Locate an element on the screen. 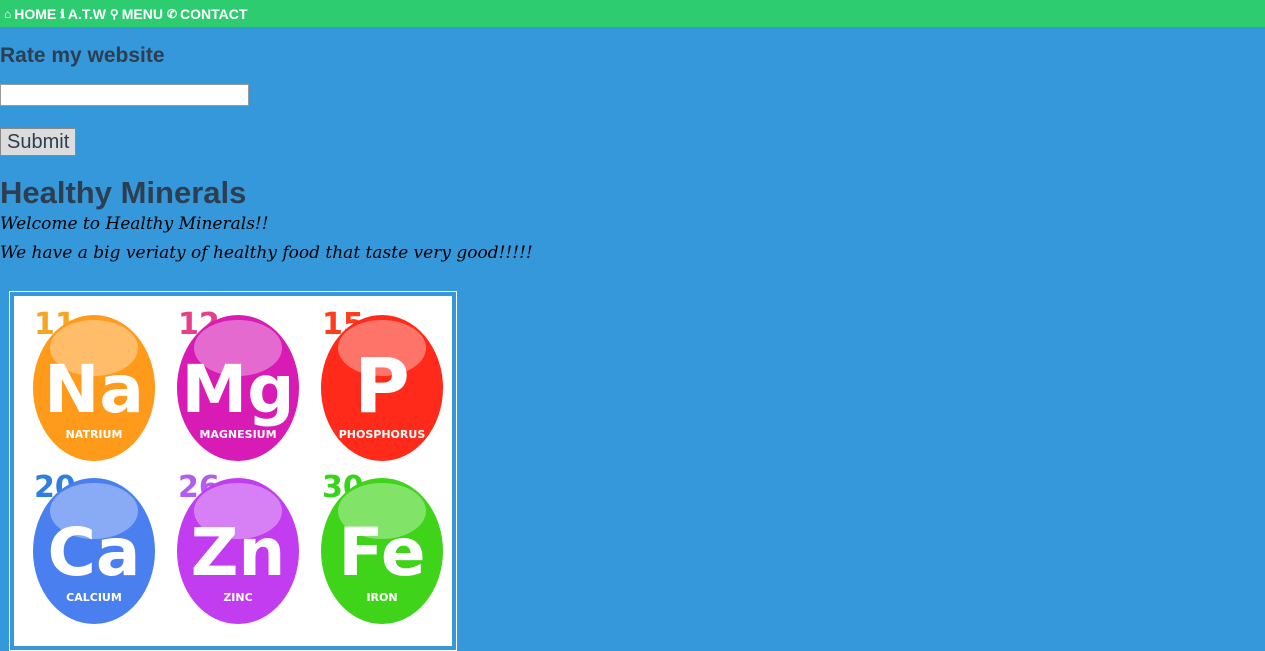  nav-atw-label: A.T.W is located at coordinates (86, 13).